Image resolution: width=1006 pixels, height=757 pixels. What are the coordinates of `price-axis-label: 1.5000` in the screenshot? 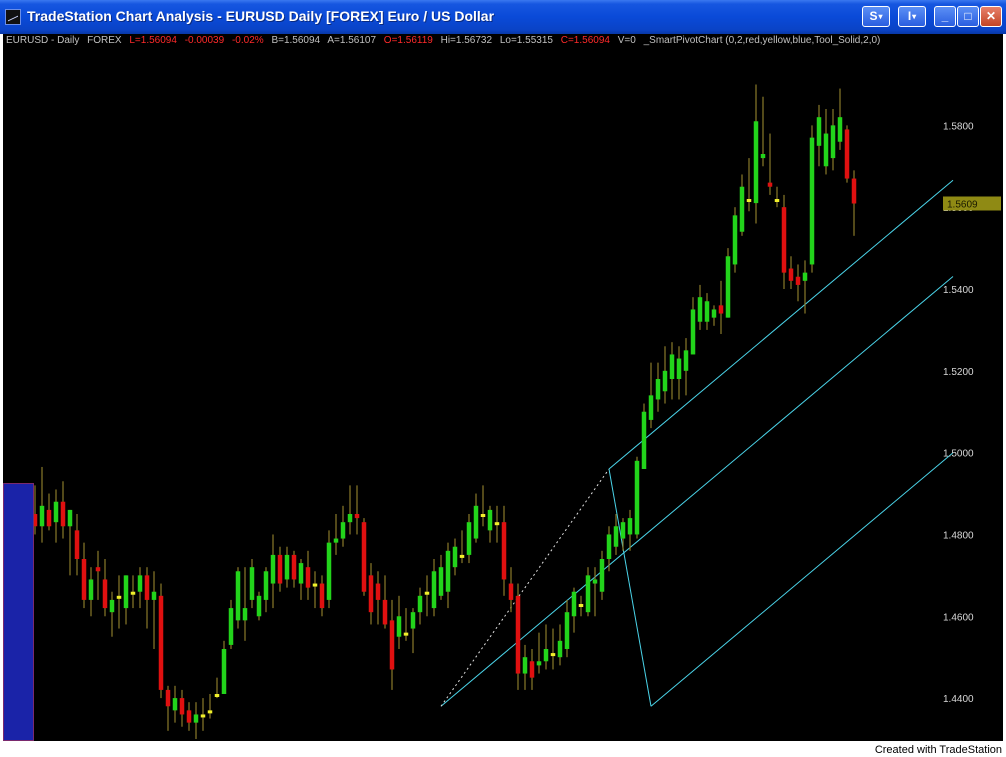 It's located at (958, 454).